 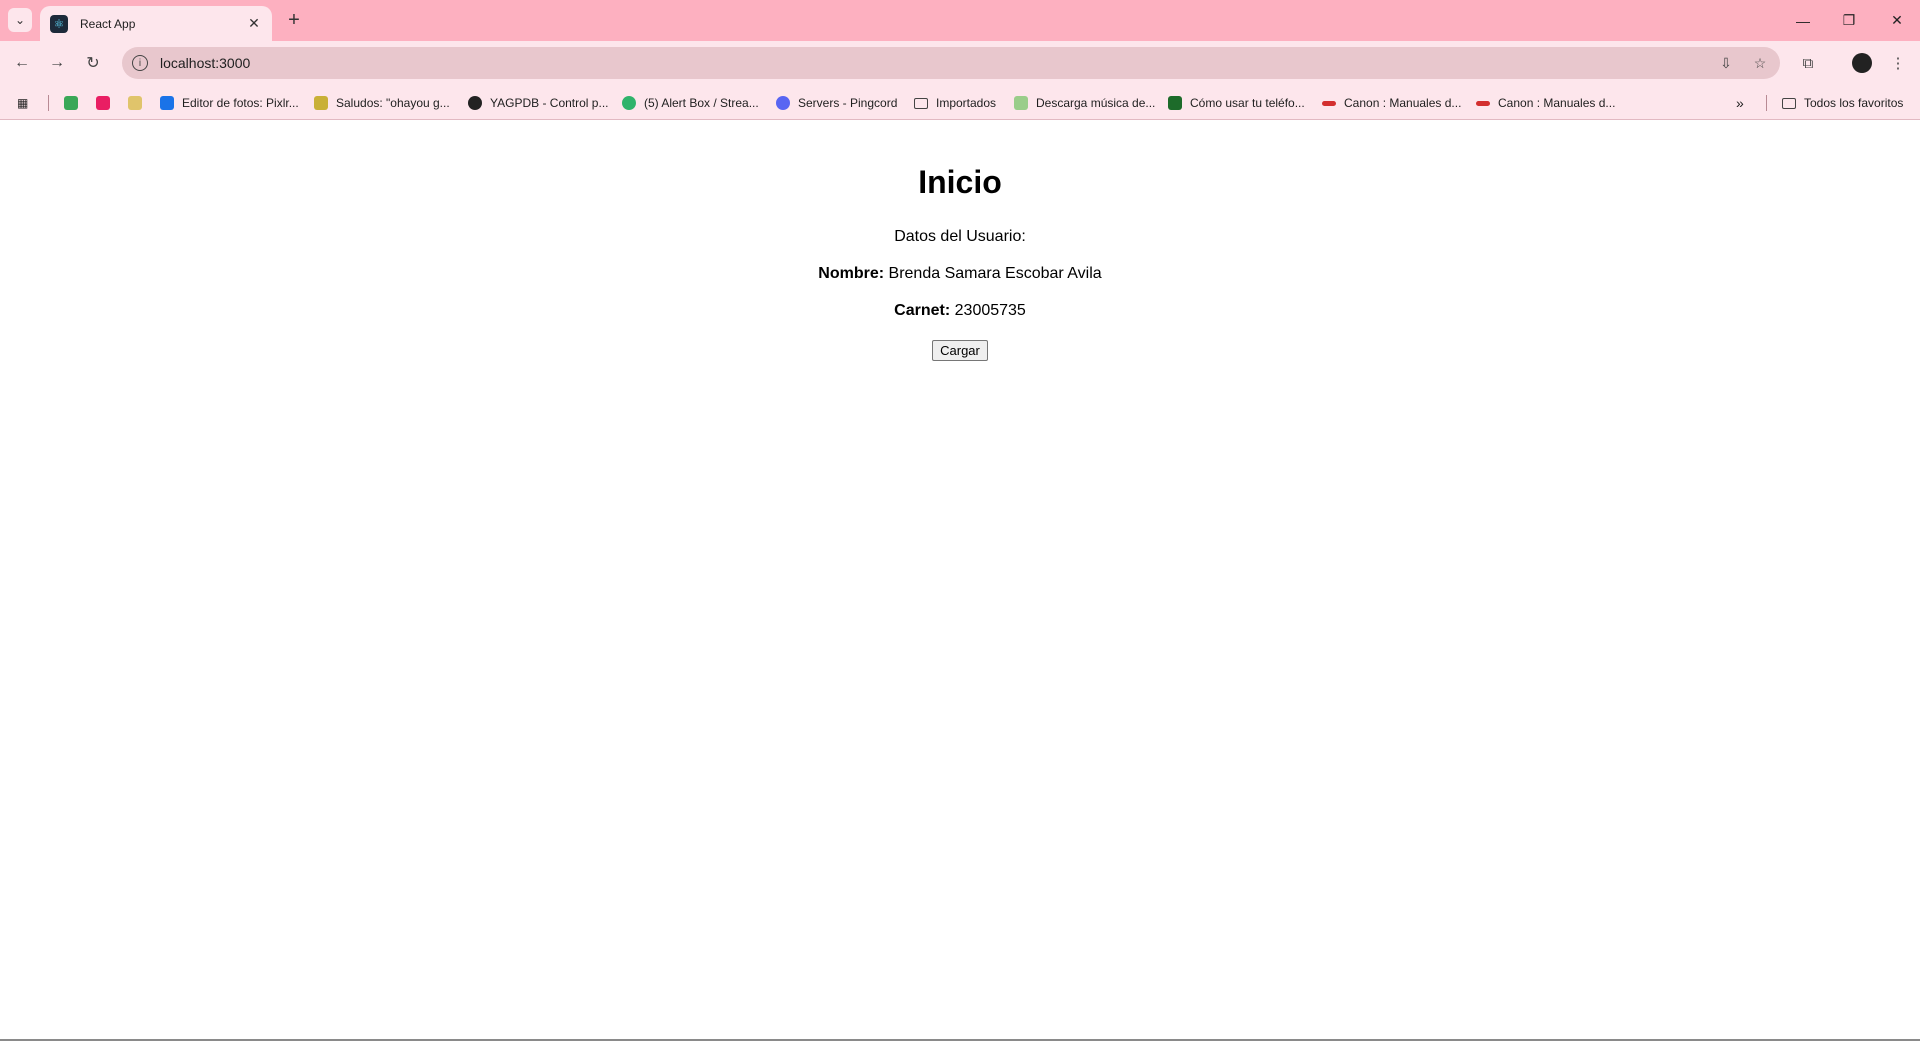 What do you see at coordinates (20, 20) in the screenshot?
I see `tab-search-icon: ⌄` at bounding box center [20, 20].